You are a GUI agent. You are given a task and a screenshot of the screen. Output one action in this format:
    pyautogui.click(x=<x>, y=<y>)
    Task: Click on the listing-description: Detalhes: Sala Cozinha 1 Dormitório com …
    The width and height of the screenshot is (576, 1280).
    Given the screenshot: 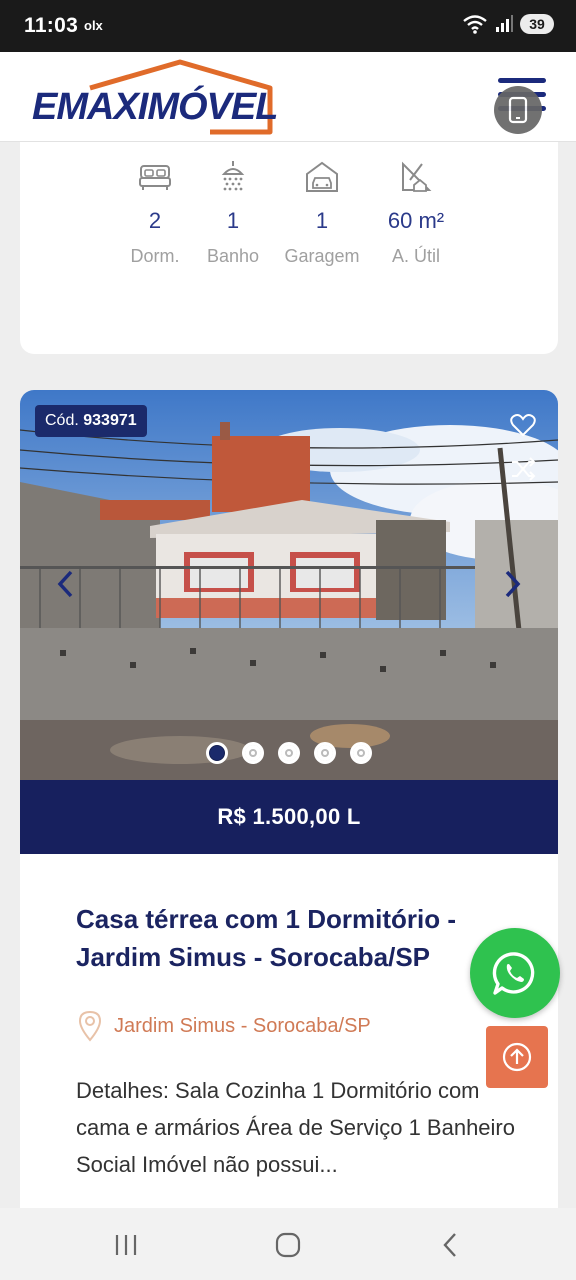 What is the action you would take?
    pyautogui.click(x=295, y=1127)
    